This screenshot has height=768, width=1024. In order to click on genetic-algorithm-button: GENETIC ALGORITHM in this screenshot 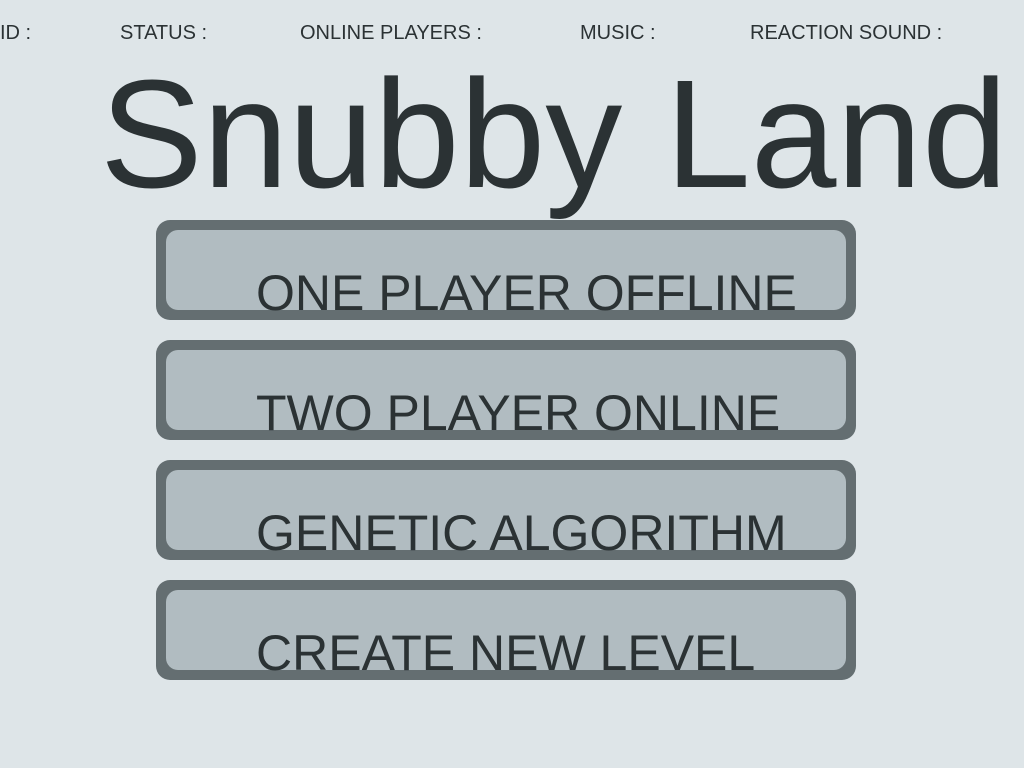, I will do `click(506, 510)`.